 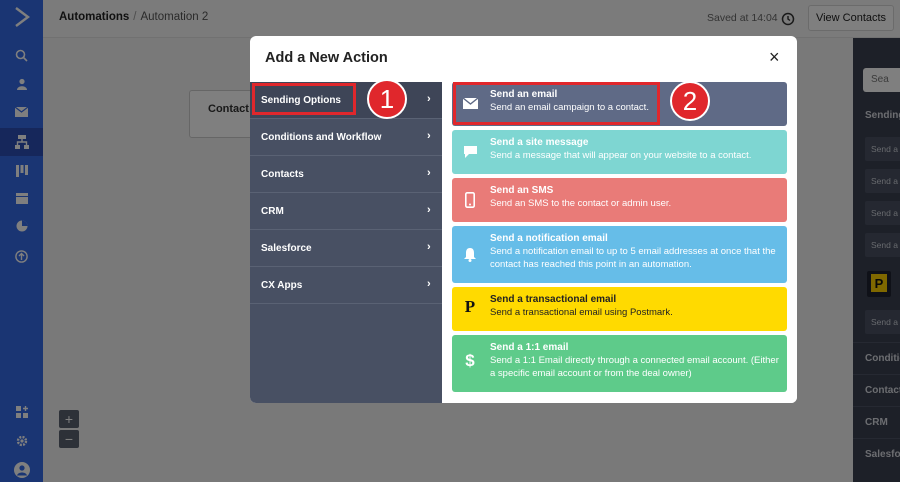 I want to click on category-conditions-and-workflow: Conditions and Workflow ›, so click(x=346, y=137).